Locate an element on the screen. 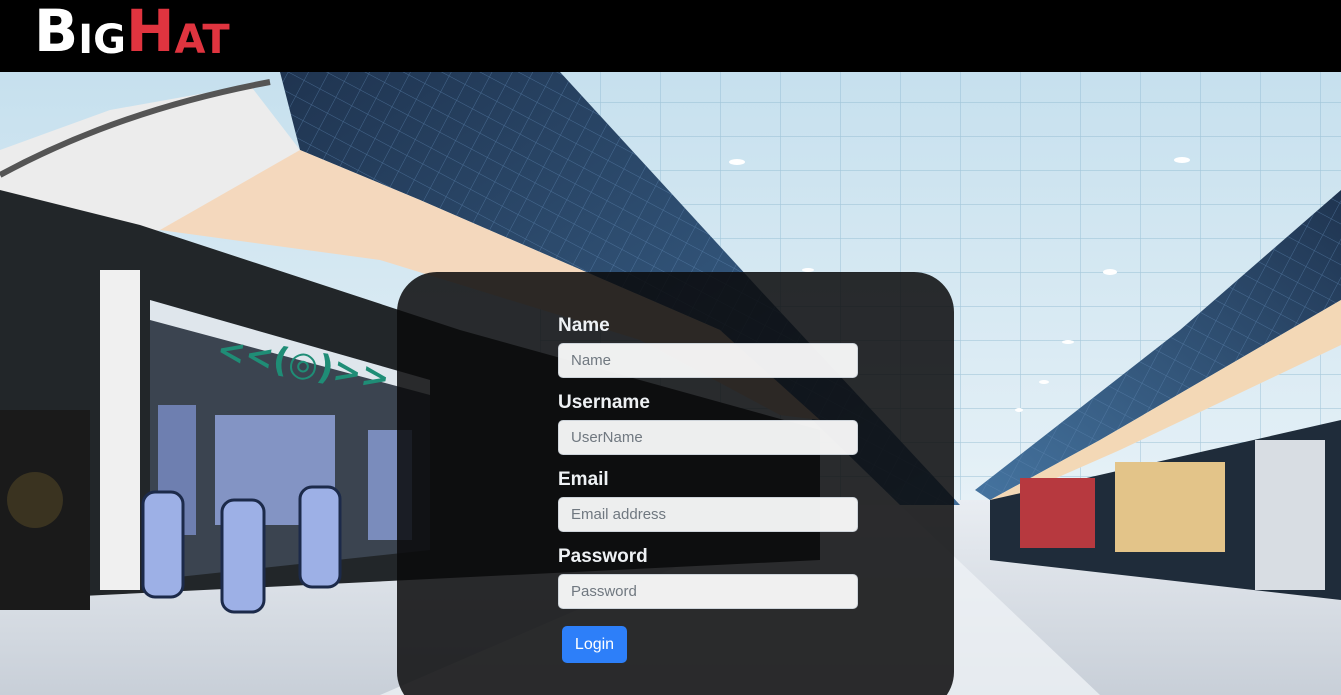  password-form-group: Password is located at coordinates (708, 576).